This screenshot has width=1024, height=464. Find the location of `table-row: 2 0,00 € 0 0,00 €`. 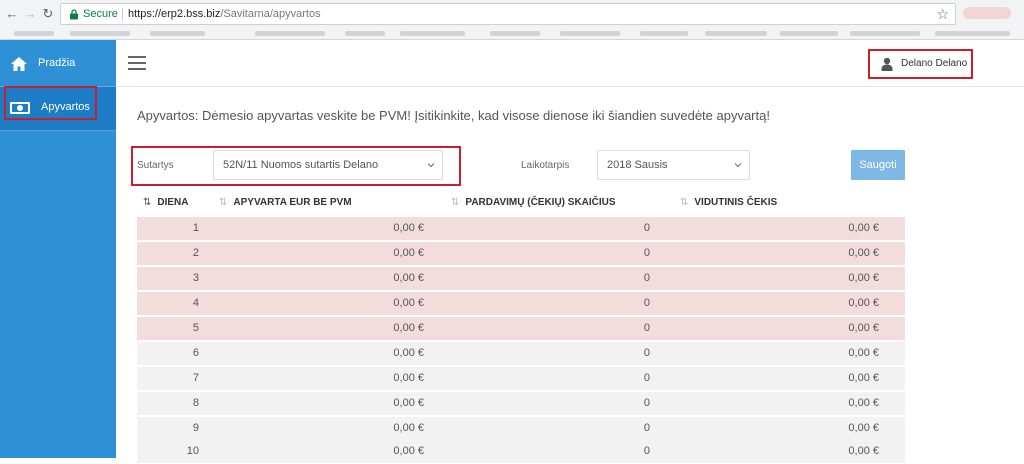

table-row: 2 0,00 € 0 0,00 € is located at coordinates (521, 254).